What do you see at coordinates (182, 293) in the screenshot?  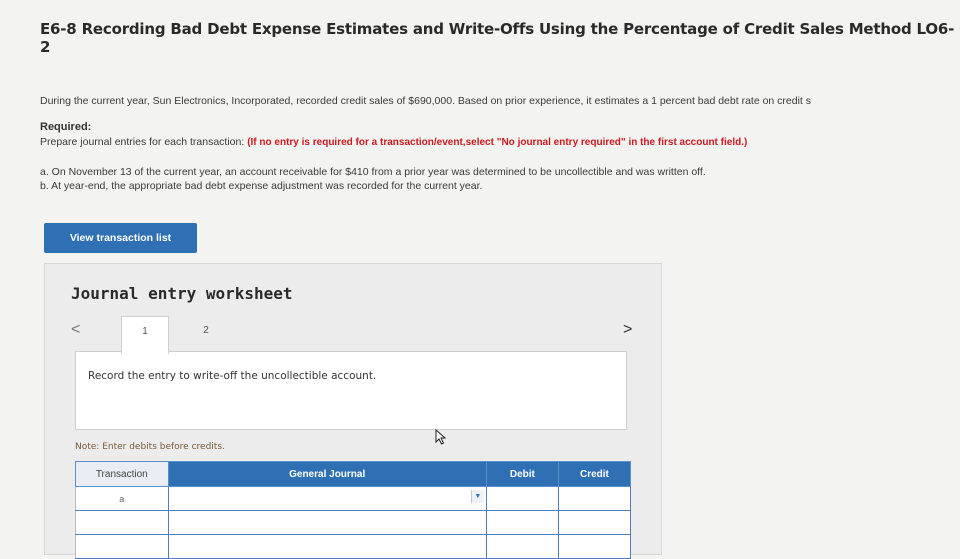 I see `worksheet-title: Journal entry worksheet` at bounding box center [182, 293].